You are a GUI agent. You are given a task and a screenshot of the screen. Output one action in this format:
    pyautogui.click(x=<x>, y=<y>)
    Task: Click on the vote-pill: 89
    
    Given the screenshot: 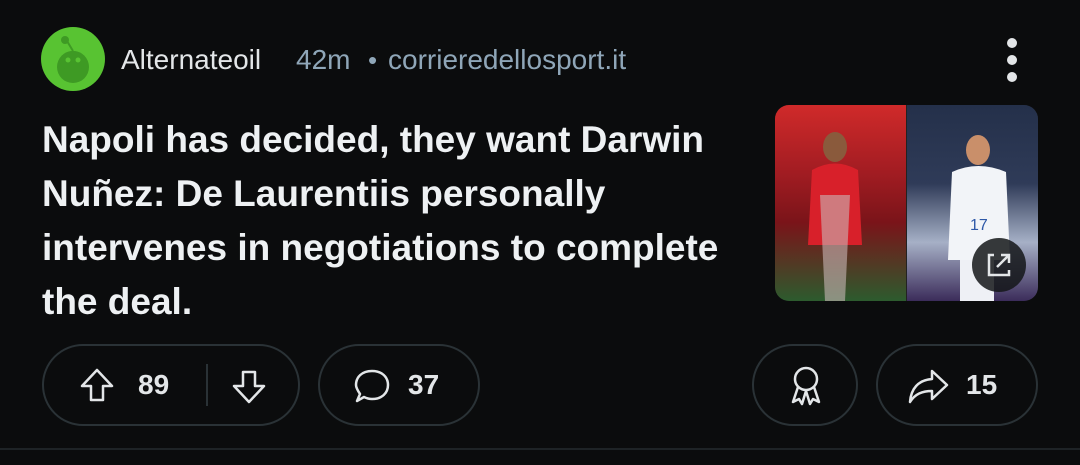 What is the action you would take?
    pyautogui.click(x=171, y=385)
    